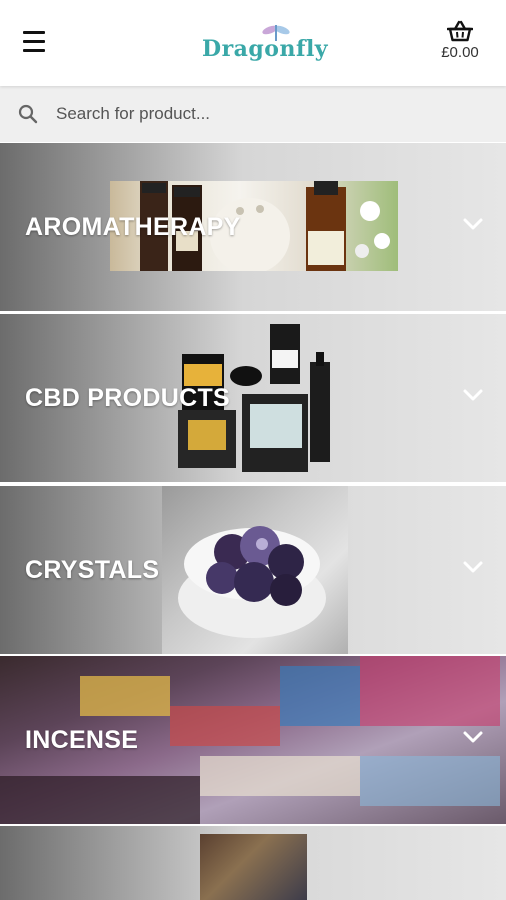  I want to click on category-label: CRYSTALS, so click(92, 570).